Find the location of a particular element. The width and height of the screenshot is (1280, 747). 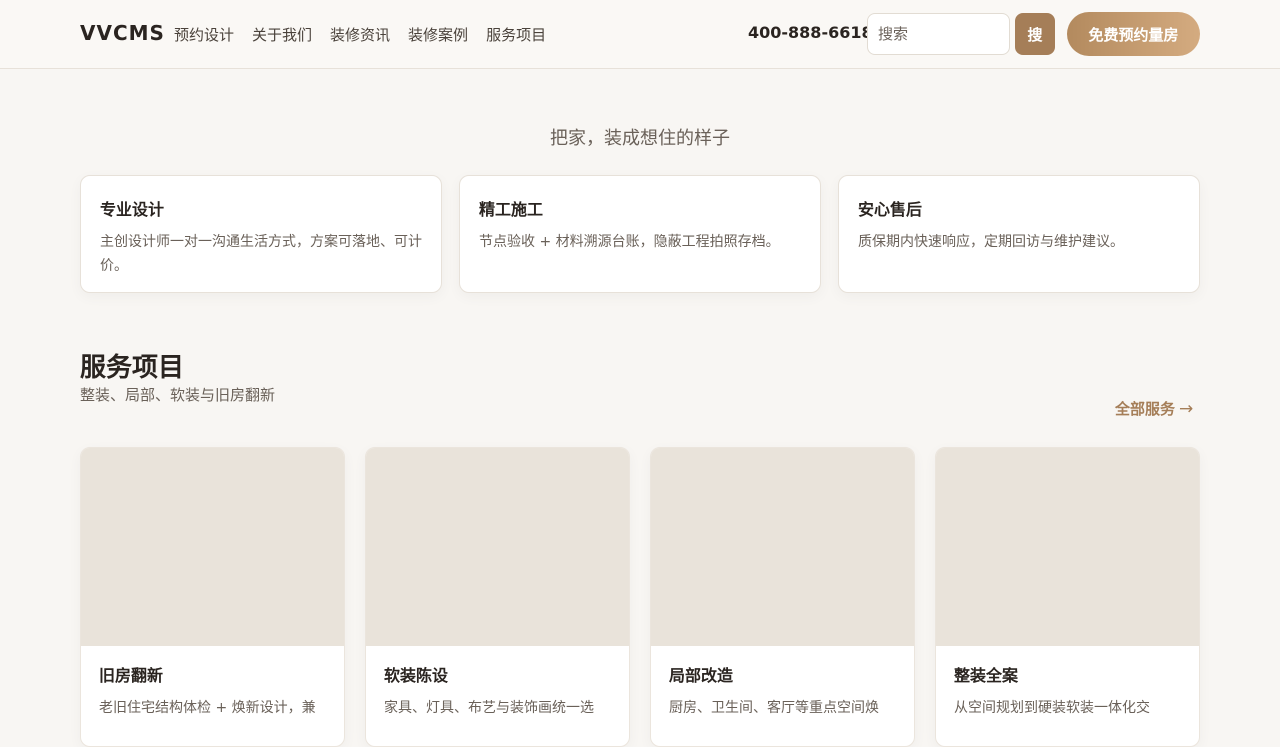

nav-item-about-us: 关于我们 is located at coordinates (282, 34).